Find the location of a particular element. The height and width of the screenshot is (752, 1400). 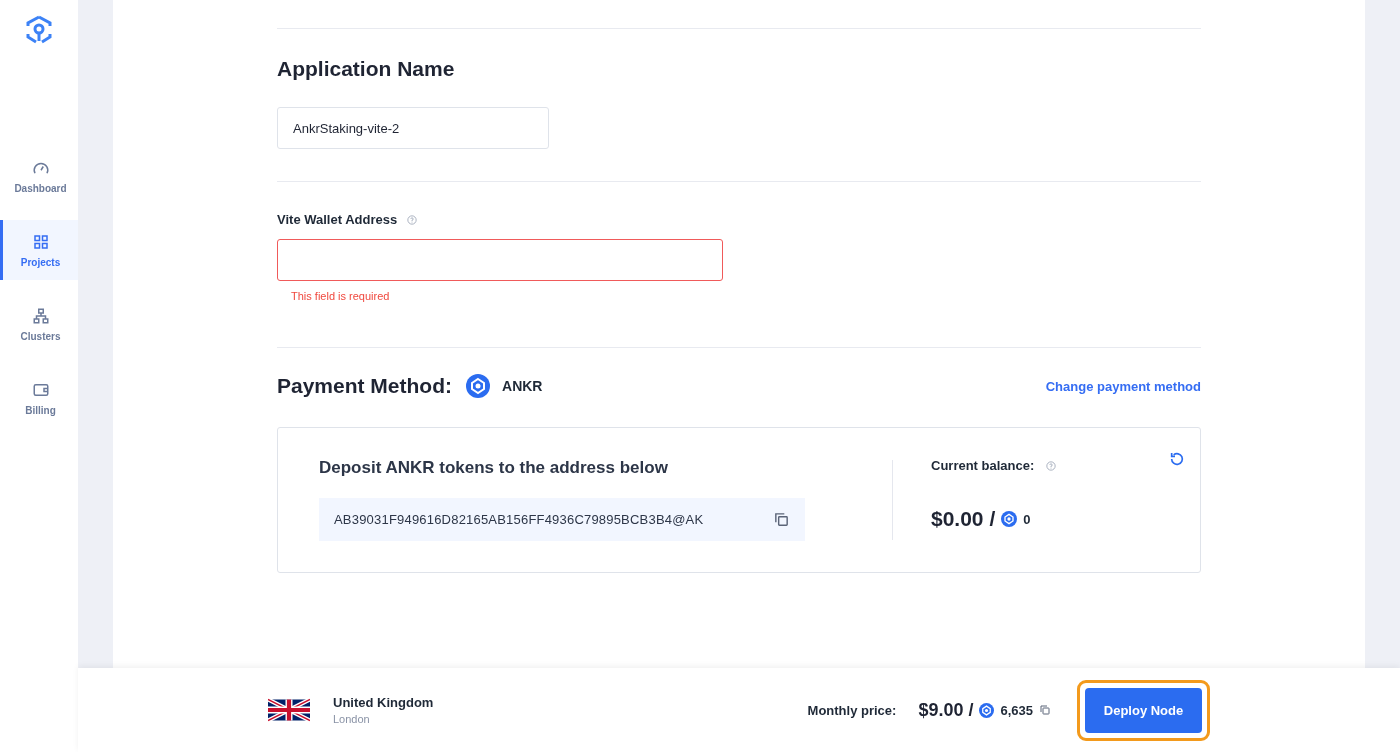

balance-usd: $0.00 / is located at coordinates (963, 519).